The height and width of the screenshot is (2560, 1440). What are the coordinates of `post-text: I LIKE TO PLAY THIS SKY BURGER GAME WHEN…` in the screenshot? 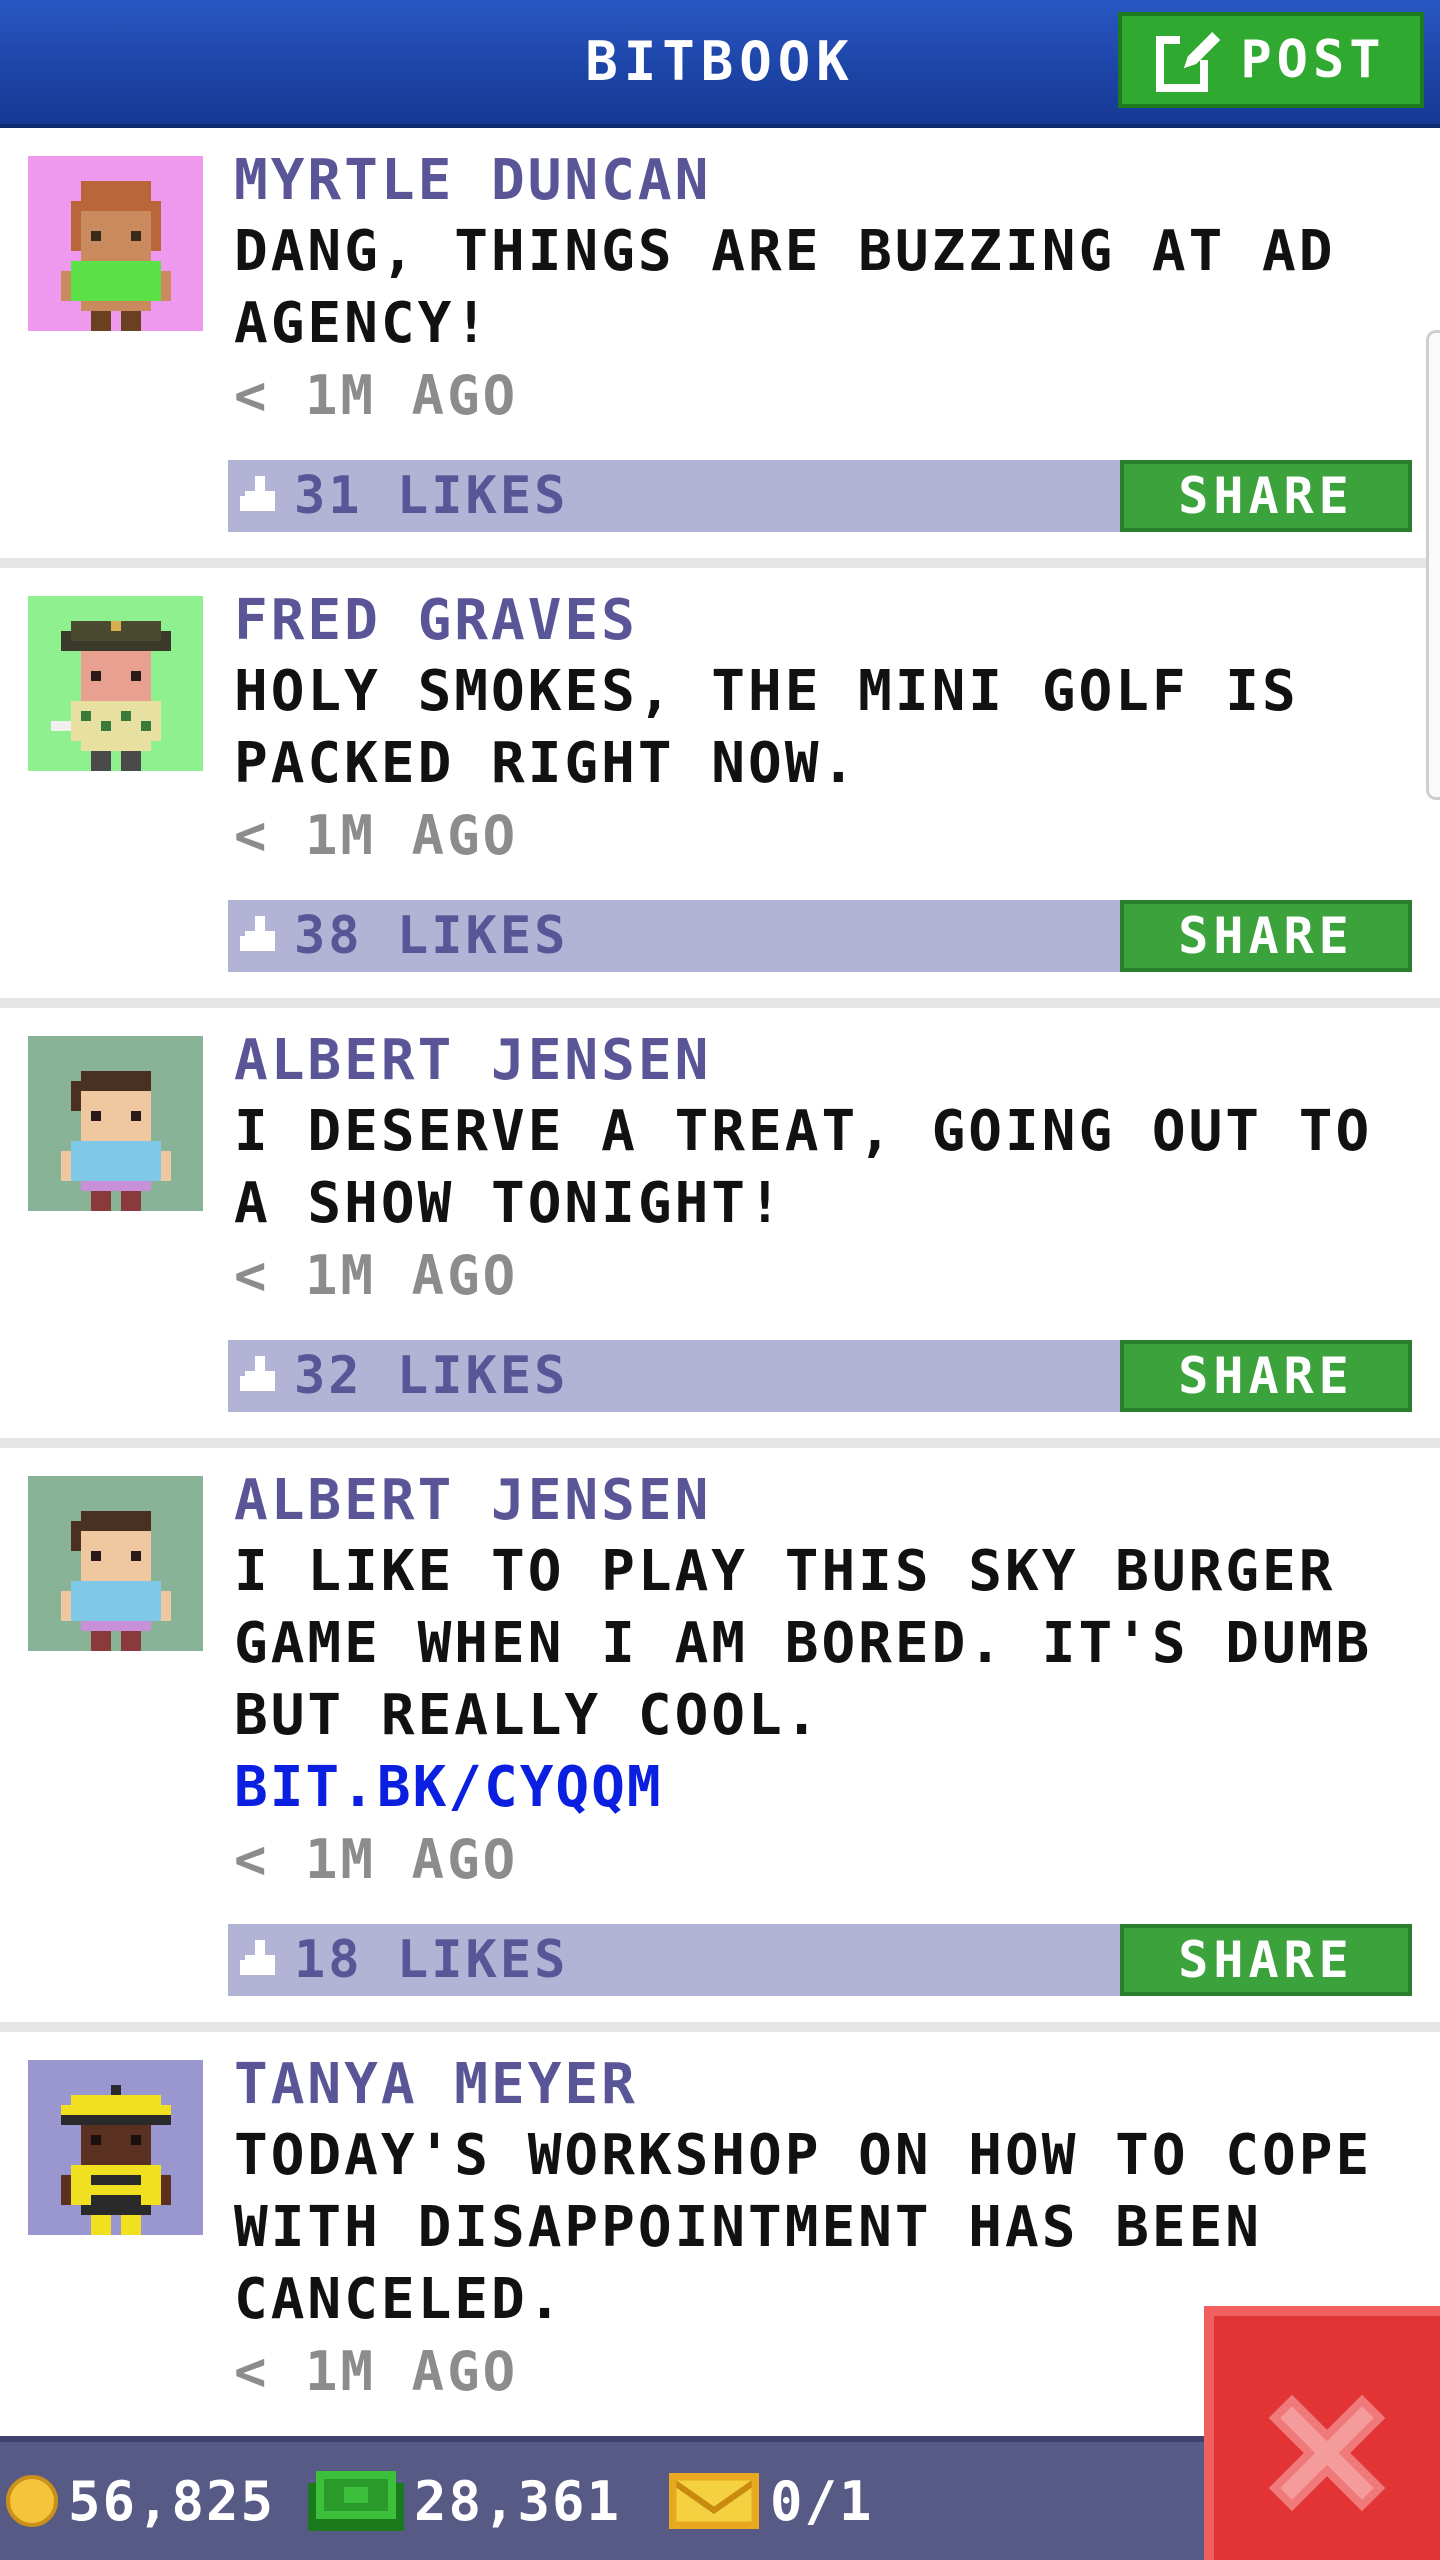 It's located at (803, 1643).